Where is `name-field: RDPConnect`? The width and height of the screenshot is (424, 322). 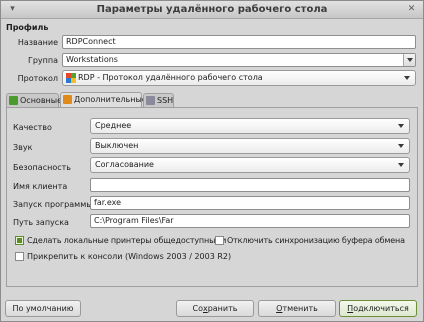
name-field: RDPConnect is located at coordinates (239, 42).